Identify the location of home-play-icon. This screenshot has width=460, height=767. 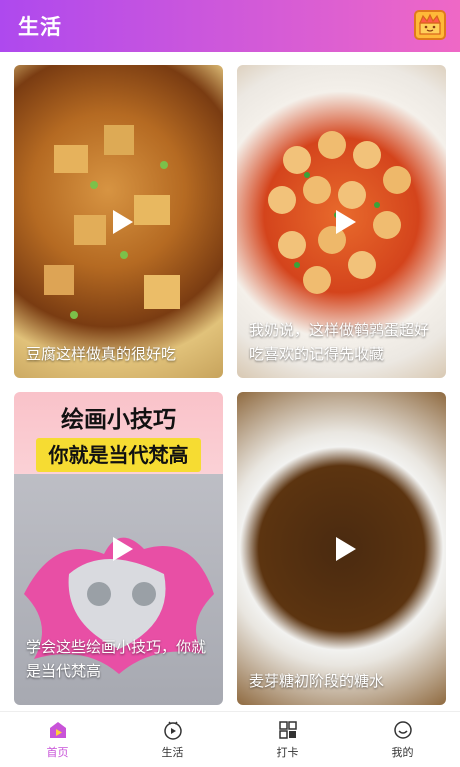
(57, 730).